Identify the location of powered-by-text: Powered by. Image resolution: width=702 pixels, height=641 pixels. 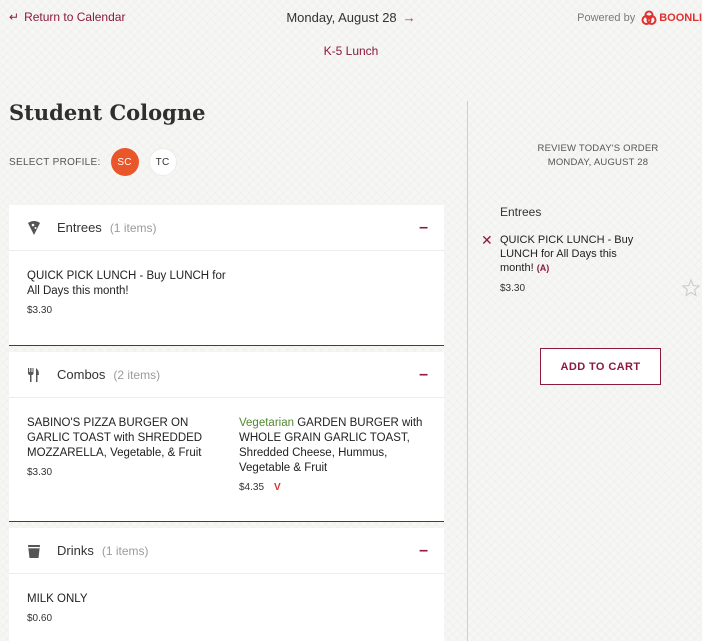
(606, 18).